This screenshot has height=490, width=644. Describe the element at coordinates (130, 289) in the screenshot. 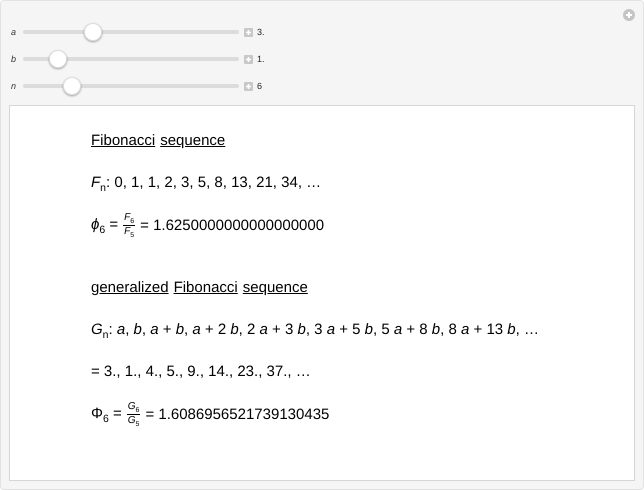

I see `heading-link: generalized` at that location.